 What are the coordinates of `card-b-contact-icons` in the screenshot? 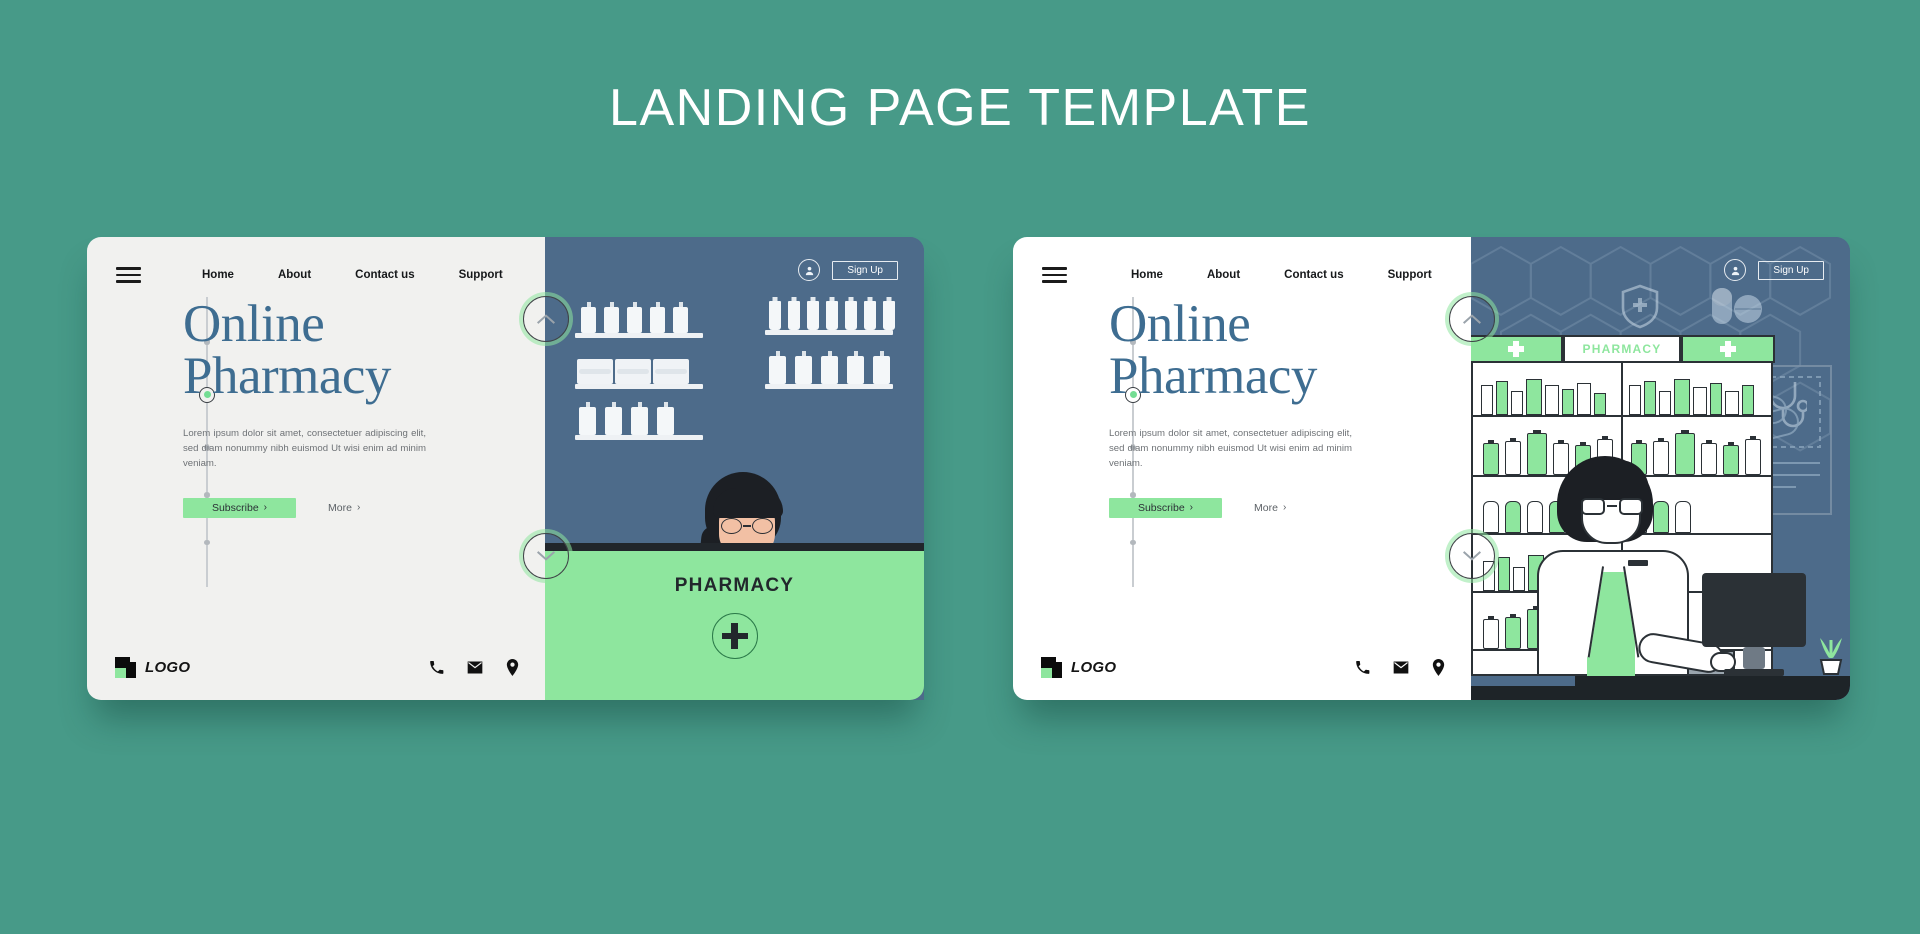 It's located at (1400, 667).